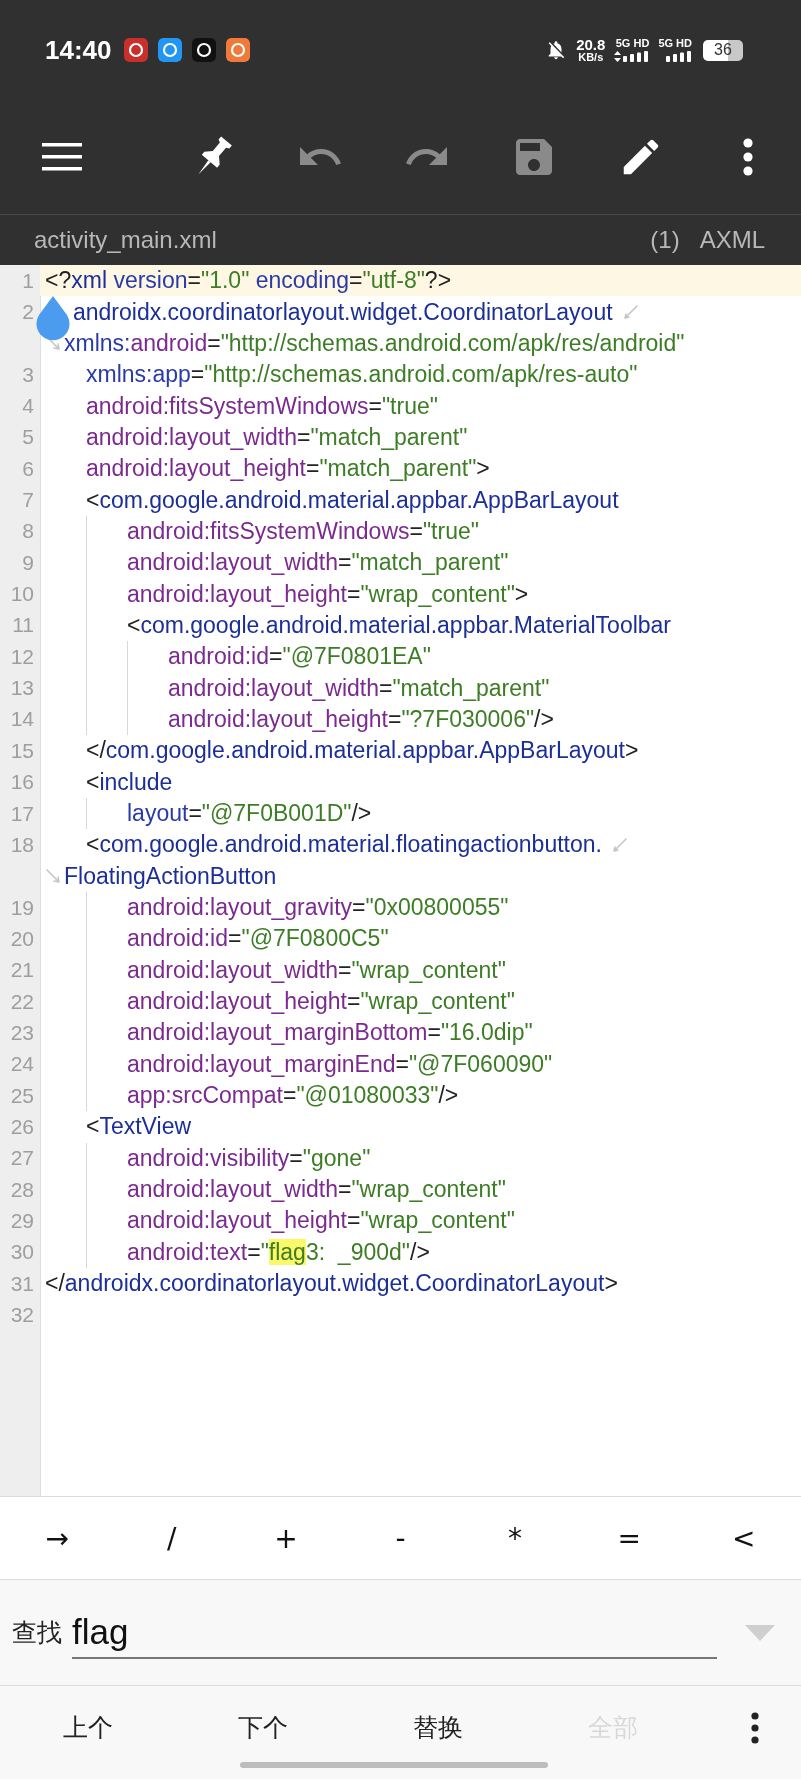 The height and width of the screenshot is (1780, 801). I want to click on code-line: <com.google.android.material.appbar.MaterialToolbar, so click(399, 625).